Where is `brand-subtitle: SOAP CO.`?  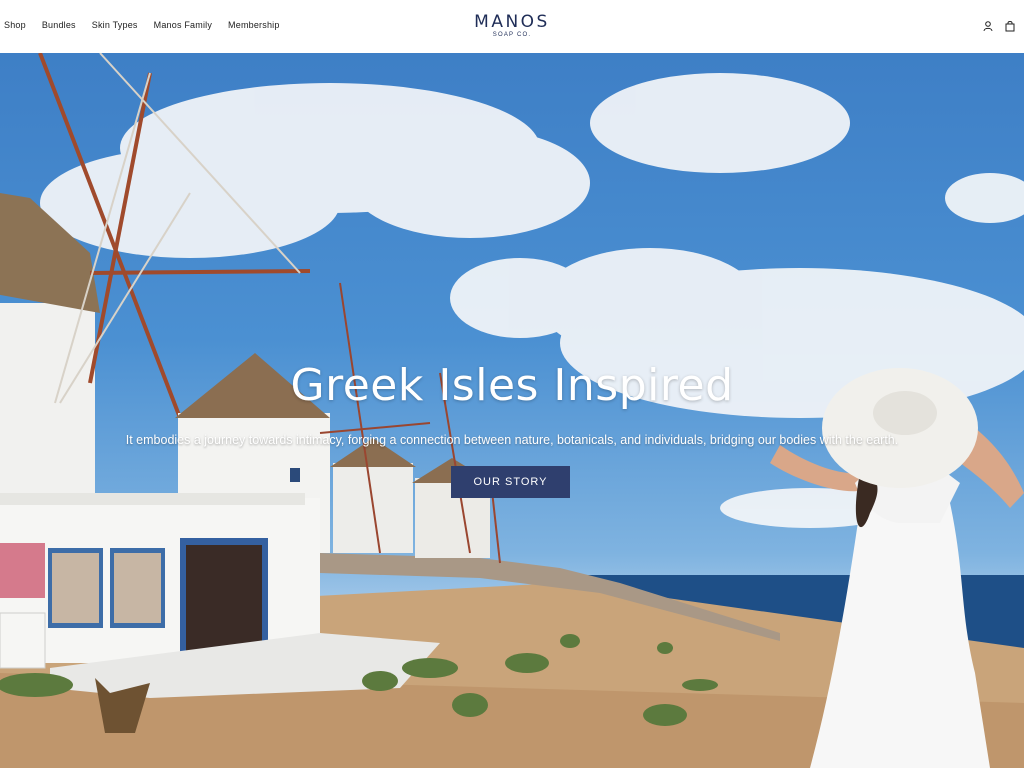 brand-subtitle: SOAP CO. is located at coordinates (512, 35).